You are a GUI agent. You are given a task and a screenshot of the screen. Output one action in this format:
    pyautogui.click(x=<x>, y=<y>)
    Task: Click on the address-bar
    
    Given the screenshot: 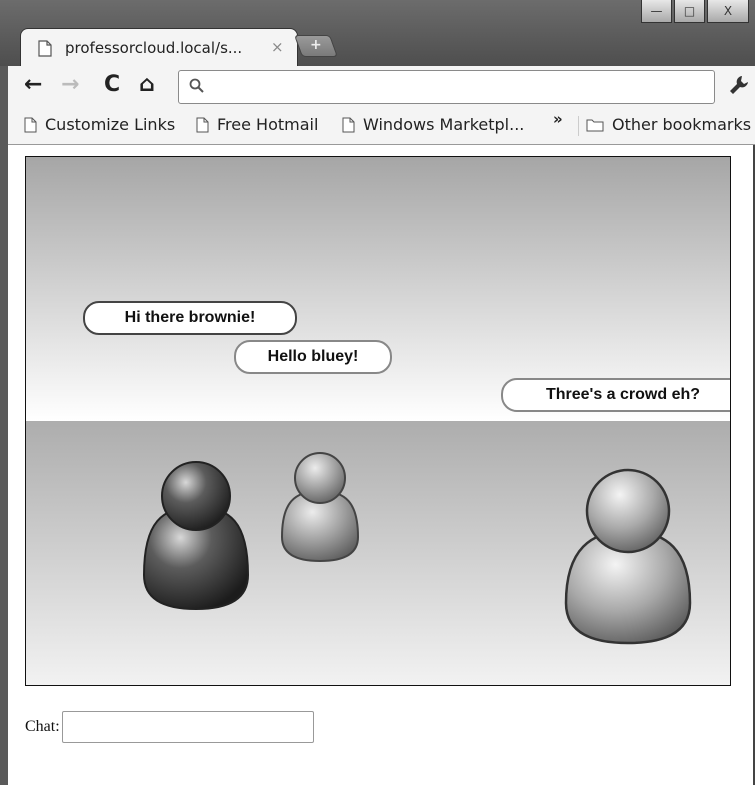 What is the action you would take?
    pyautogui.click(x=446, y=87)
    